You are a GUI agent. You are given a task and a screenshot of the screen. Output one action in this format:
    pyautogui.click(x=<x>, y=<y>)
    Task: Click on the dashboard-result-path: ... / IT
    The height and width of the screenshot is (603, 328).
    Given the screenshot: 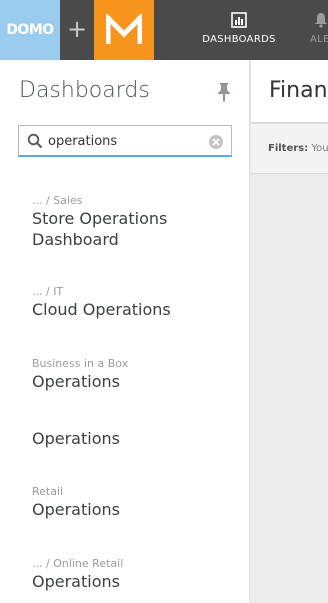 What is the action you would take?
    pyautogui.click(x=48, y=291)
    